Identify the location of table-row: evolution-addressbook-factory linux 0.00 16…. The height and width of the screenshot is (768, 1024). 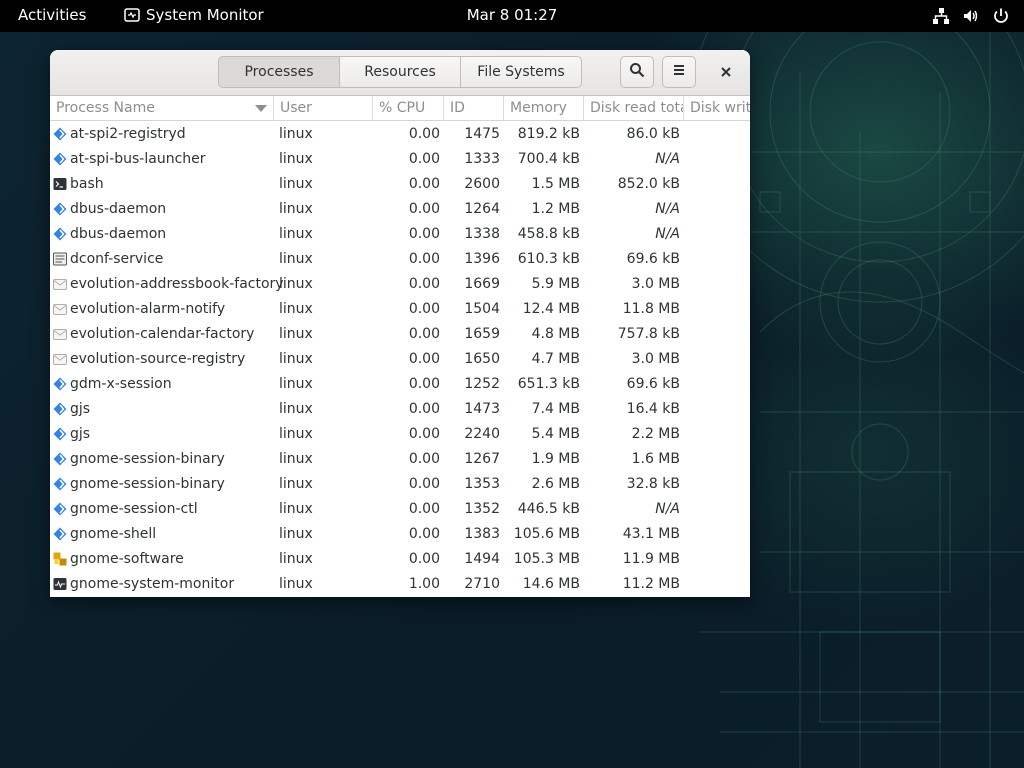
(400, 284).